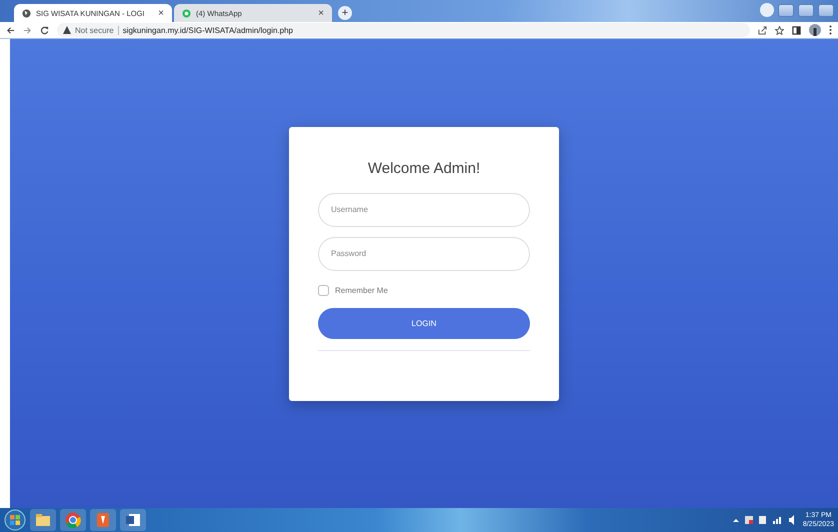  Describe the element at coordinates (806, 10) in the screenshot. I see `maximize-button` at that location.